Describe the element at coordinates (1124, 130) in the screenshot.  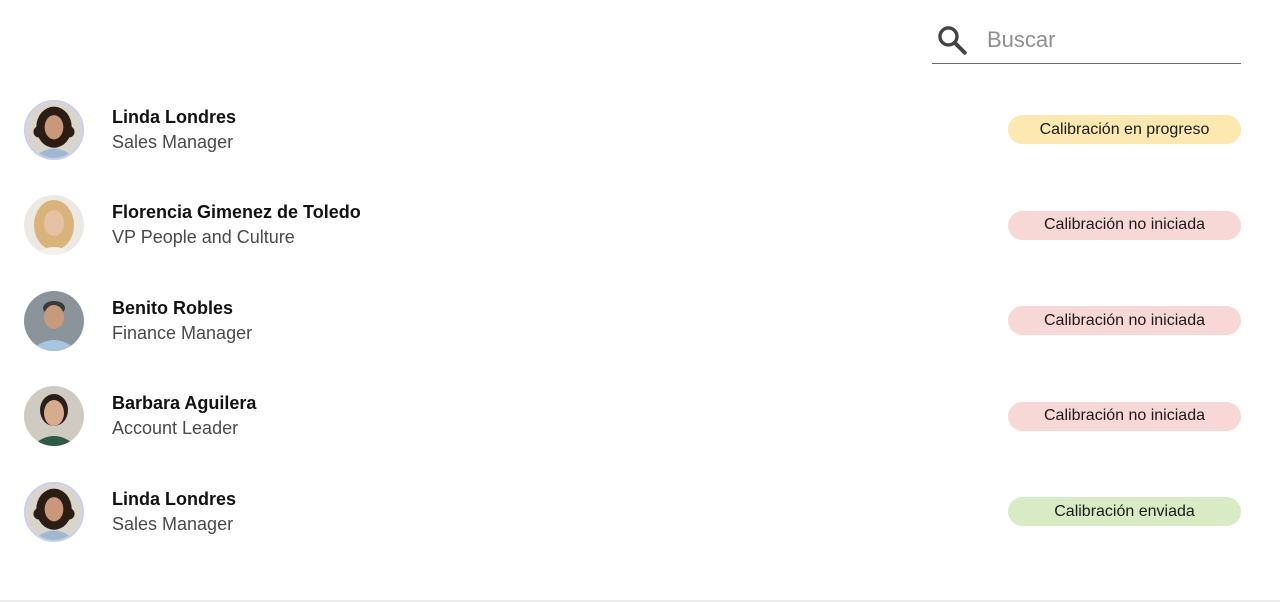
I see `status-badge: Calibración en progreso` at that location.